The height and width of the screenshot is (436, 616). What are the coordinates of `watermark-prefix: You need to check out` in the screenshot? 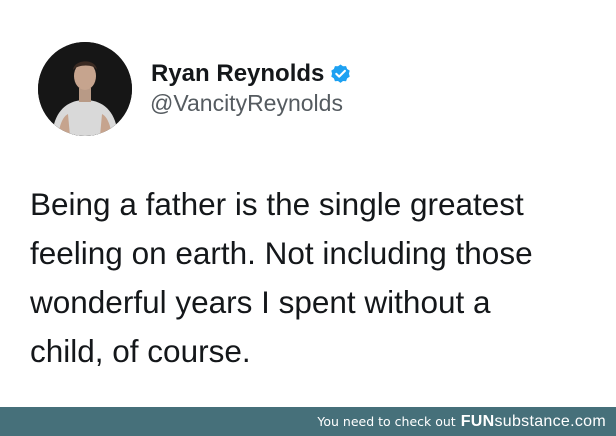 It's located at (386, 421).